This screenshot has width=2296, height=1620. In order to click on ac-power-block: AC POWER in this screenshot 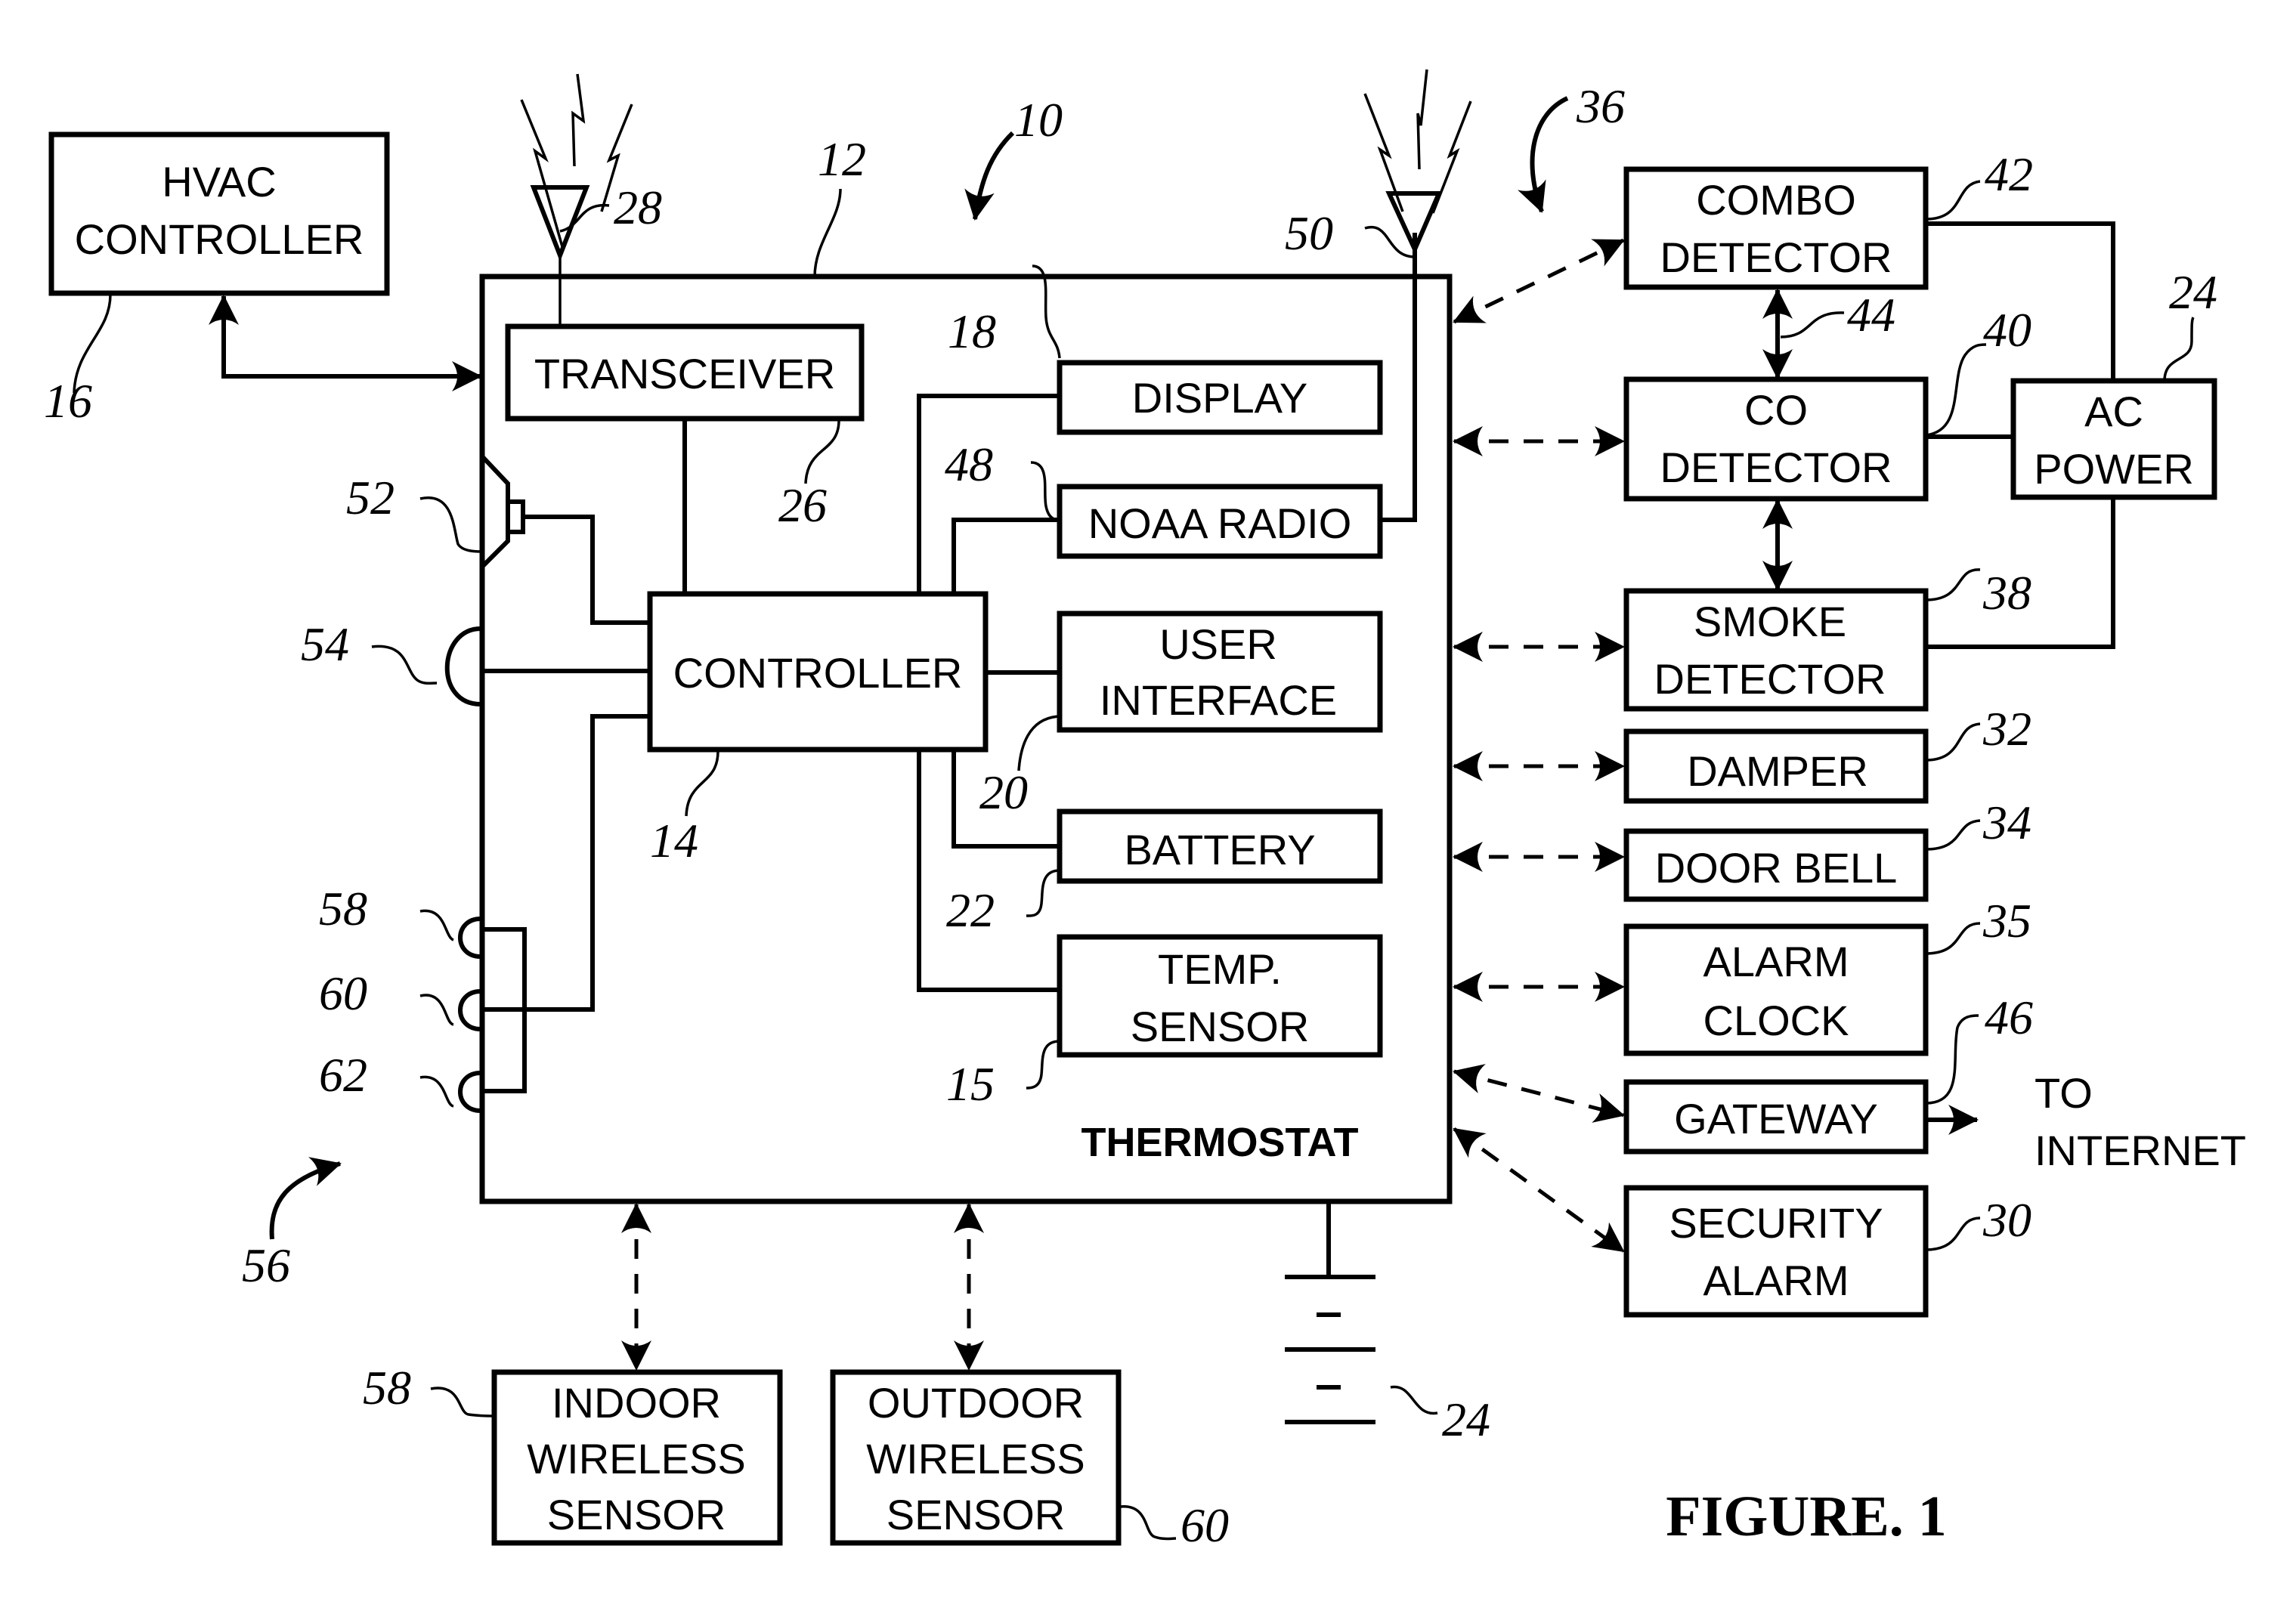, I will do `click(2113, 439)`.